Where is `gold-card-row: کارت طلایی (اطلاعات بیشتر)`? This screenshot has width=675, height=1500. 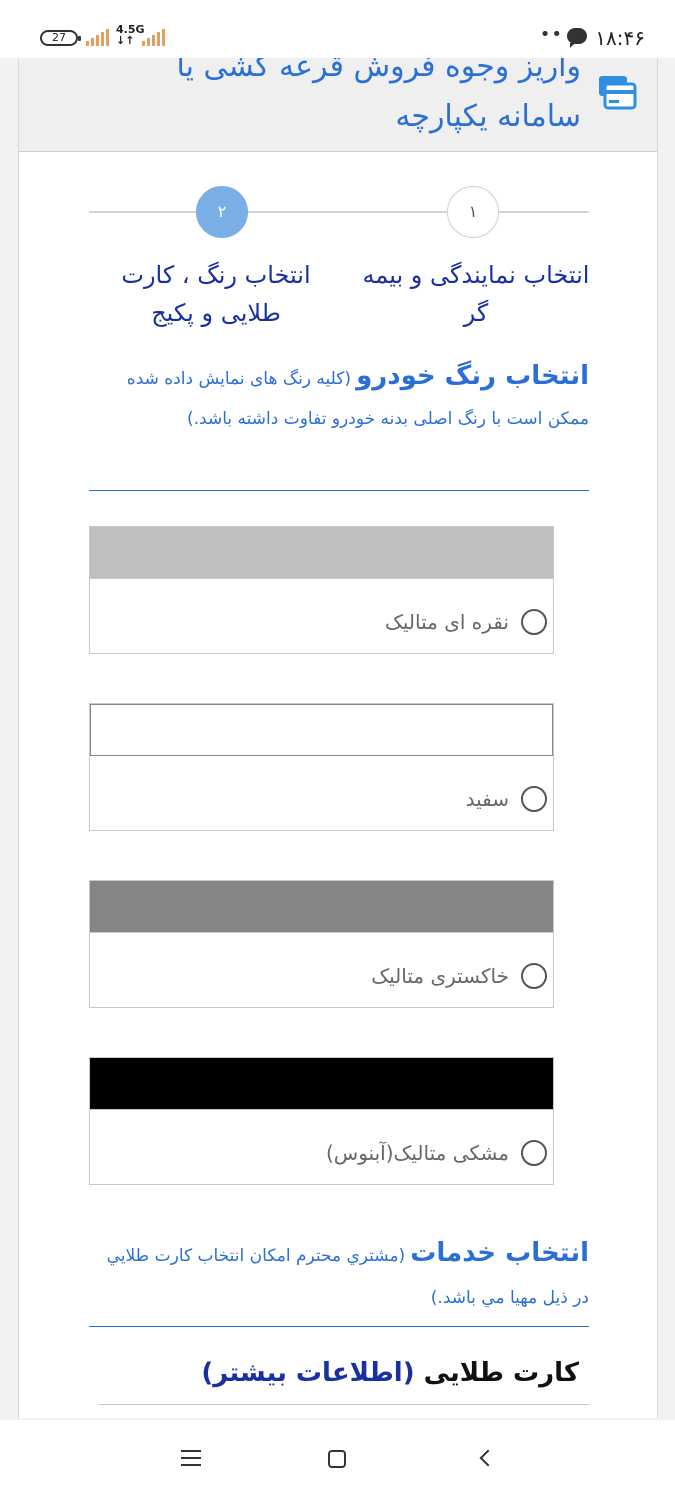
gold-card-row: کارت طلایی (اطلاعات بیشتر) is located at coordinates (334, 1373).